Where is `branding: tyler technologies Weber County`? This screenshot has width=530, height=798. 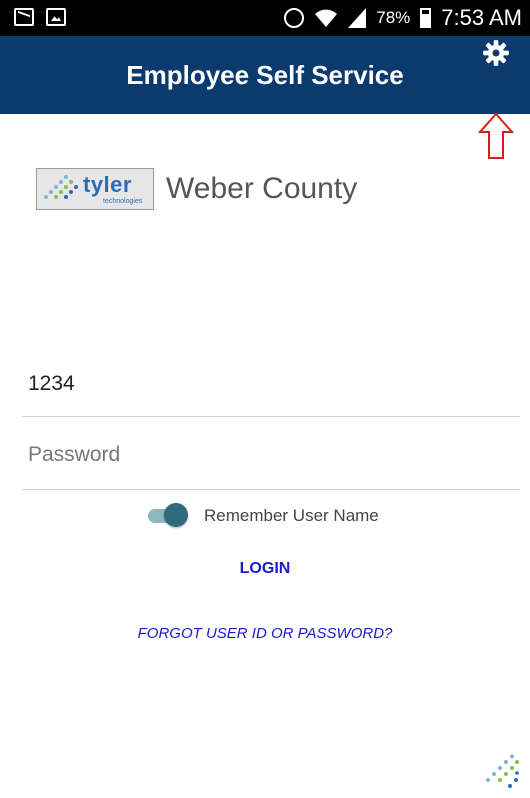 branding: tyler technologies Weber County is located at coordinates (196, 189).